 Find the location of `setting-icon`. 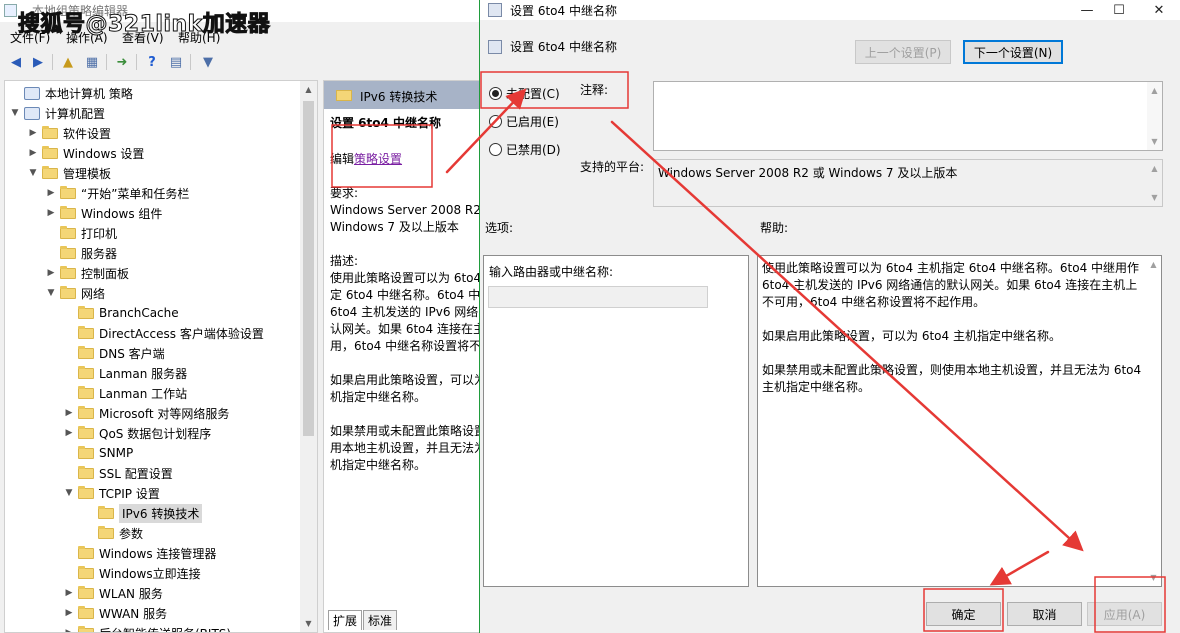

setting-icon is located at coordinates (495, 47).